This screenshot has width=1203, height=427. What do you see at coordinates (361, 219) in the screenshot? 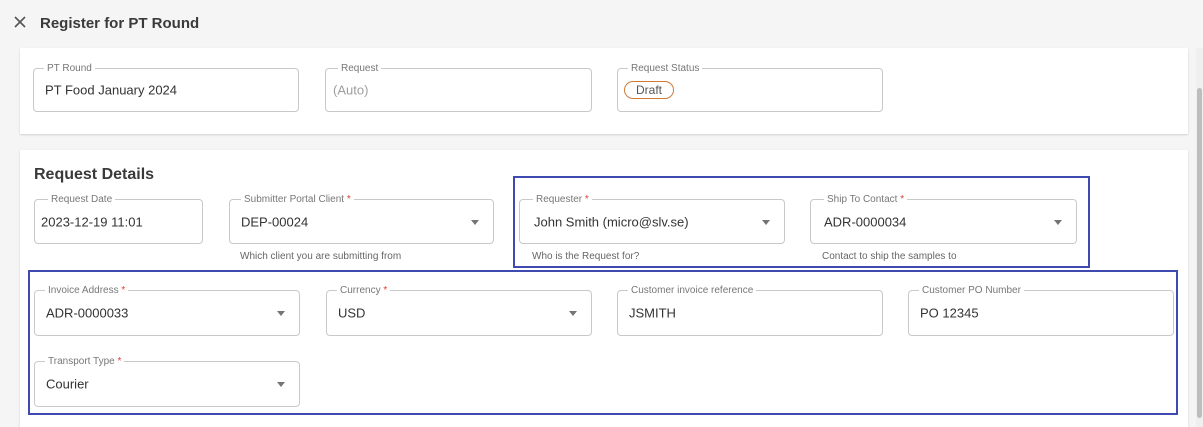
I see `submitter-portal-client-select: Submitter Portal Client * DEP-00024` at bounding box center [361, 219].